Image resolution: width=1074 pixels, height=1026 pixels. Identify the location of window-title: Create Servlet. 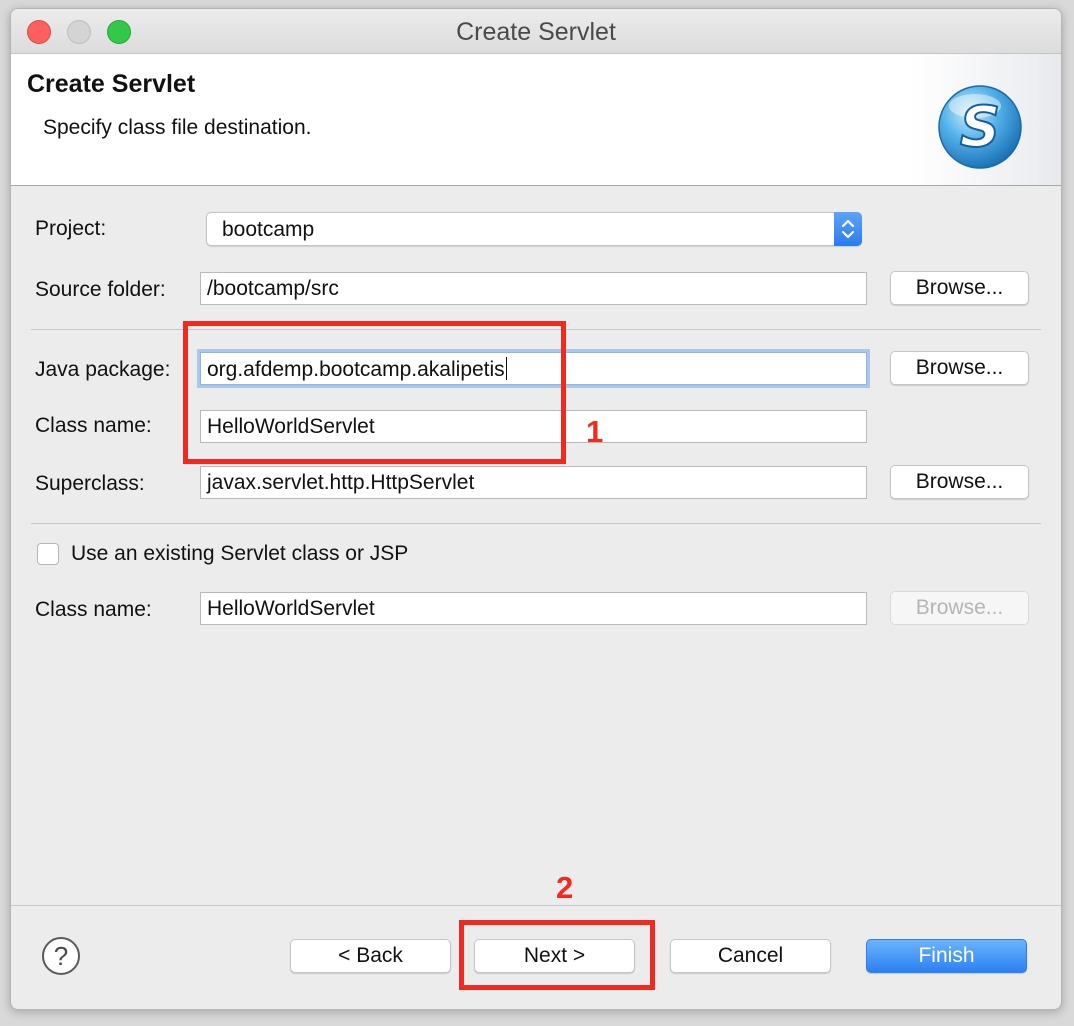
(536, 32).